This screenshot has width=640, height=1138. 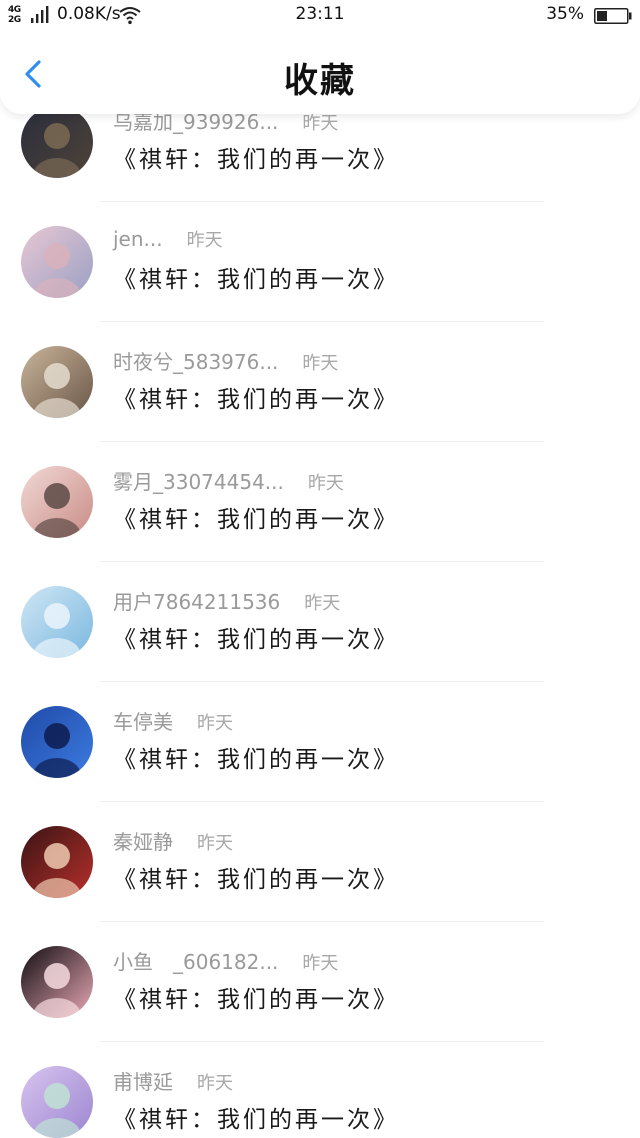 I want to click on item-meta: 秦娅静 昨天, so click(x=173, y=840).